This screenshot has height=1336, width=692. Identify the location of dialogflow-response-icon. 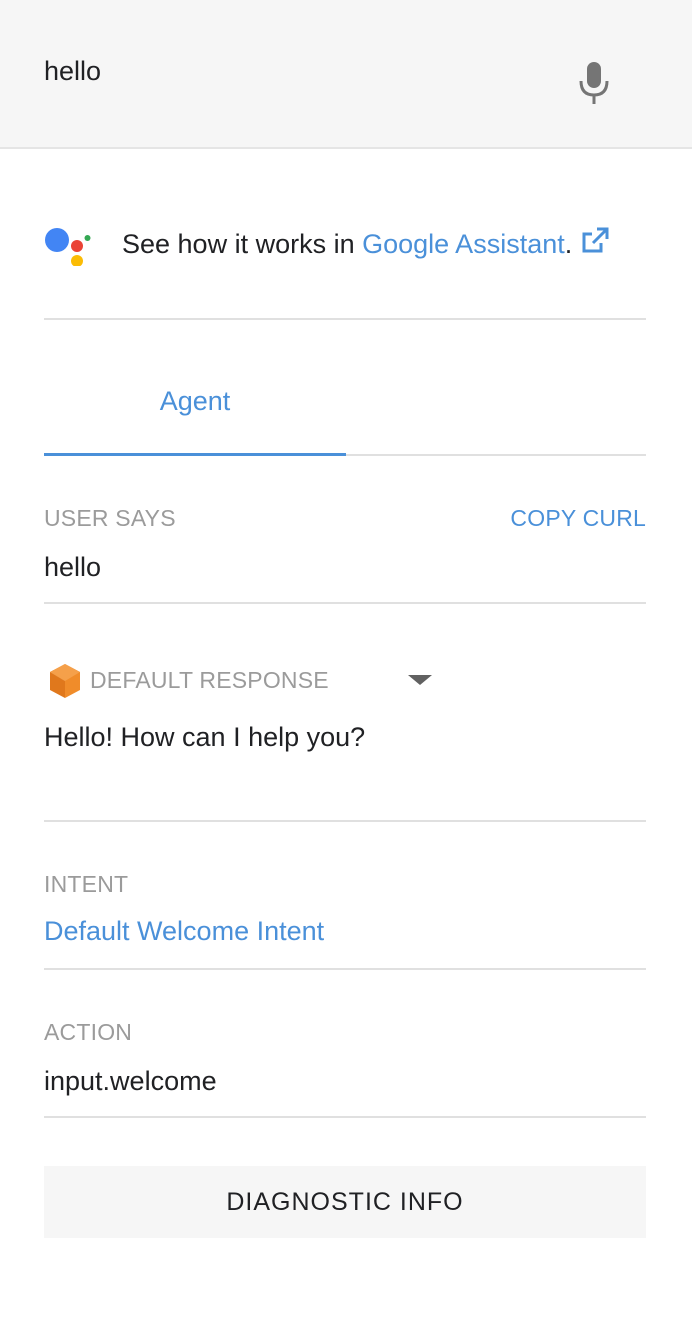
(65, 681).